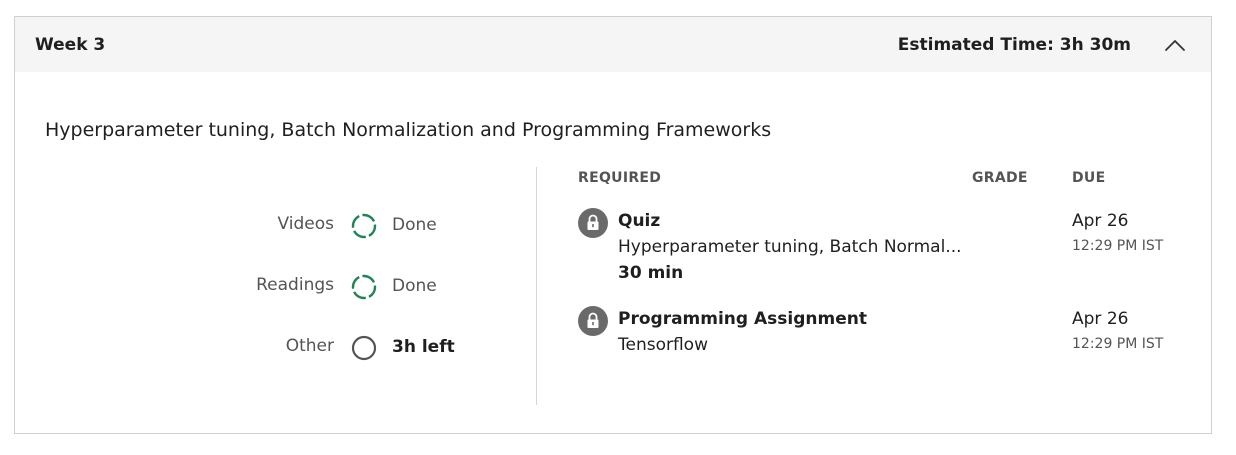 Image resolution: width=1236 pixels, height=455 pixels. What do you see at coordinates (1000, 178) in the screenshot?
I see `column-header-grade: GRADE` at bounding box center [1000, 178].